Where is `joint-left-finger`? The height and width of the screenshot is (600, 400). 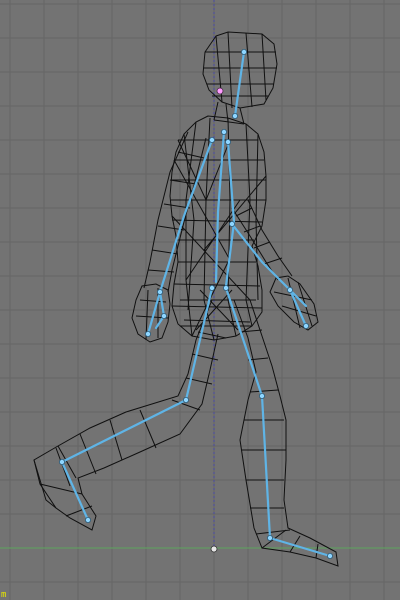
joint-left-finger is located at coordinates (163, 315).